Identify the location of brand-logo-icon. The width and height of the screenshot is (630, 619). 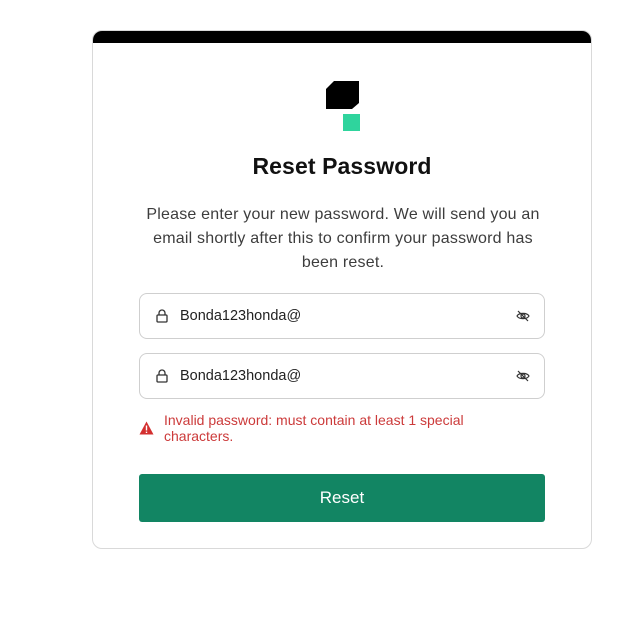
(343, 106).